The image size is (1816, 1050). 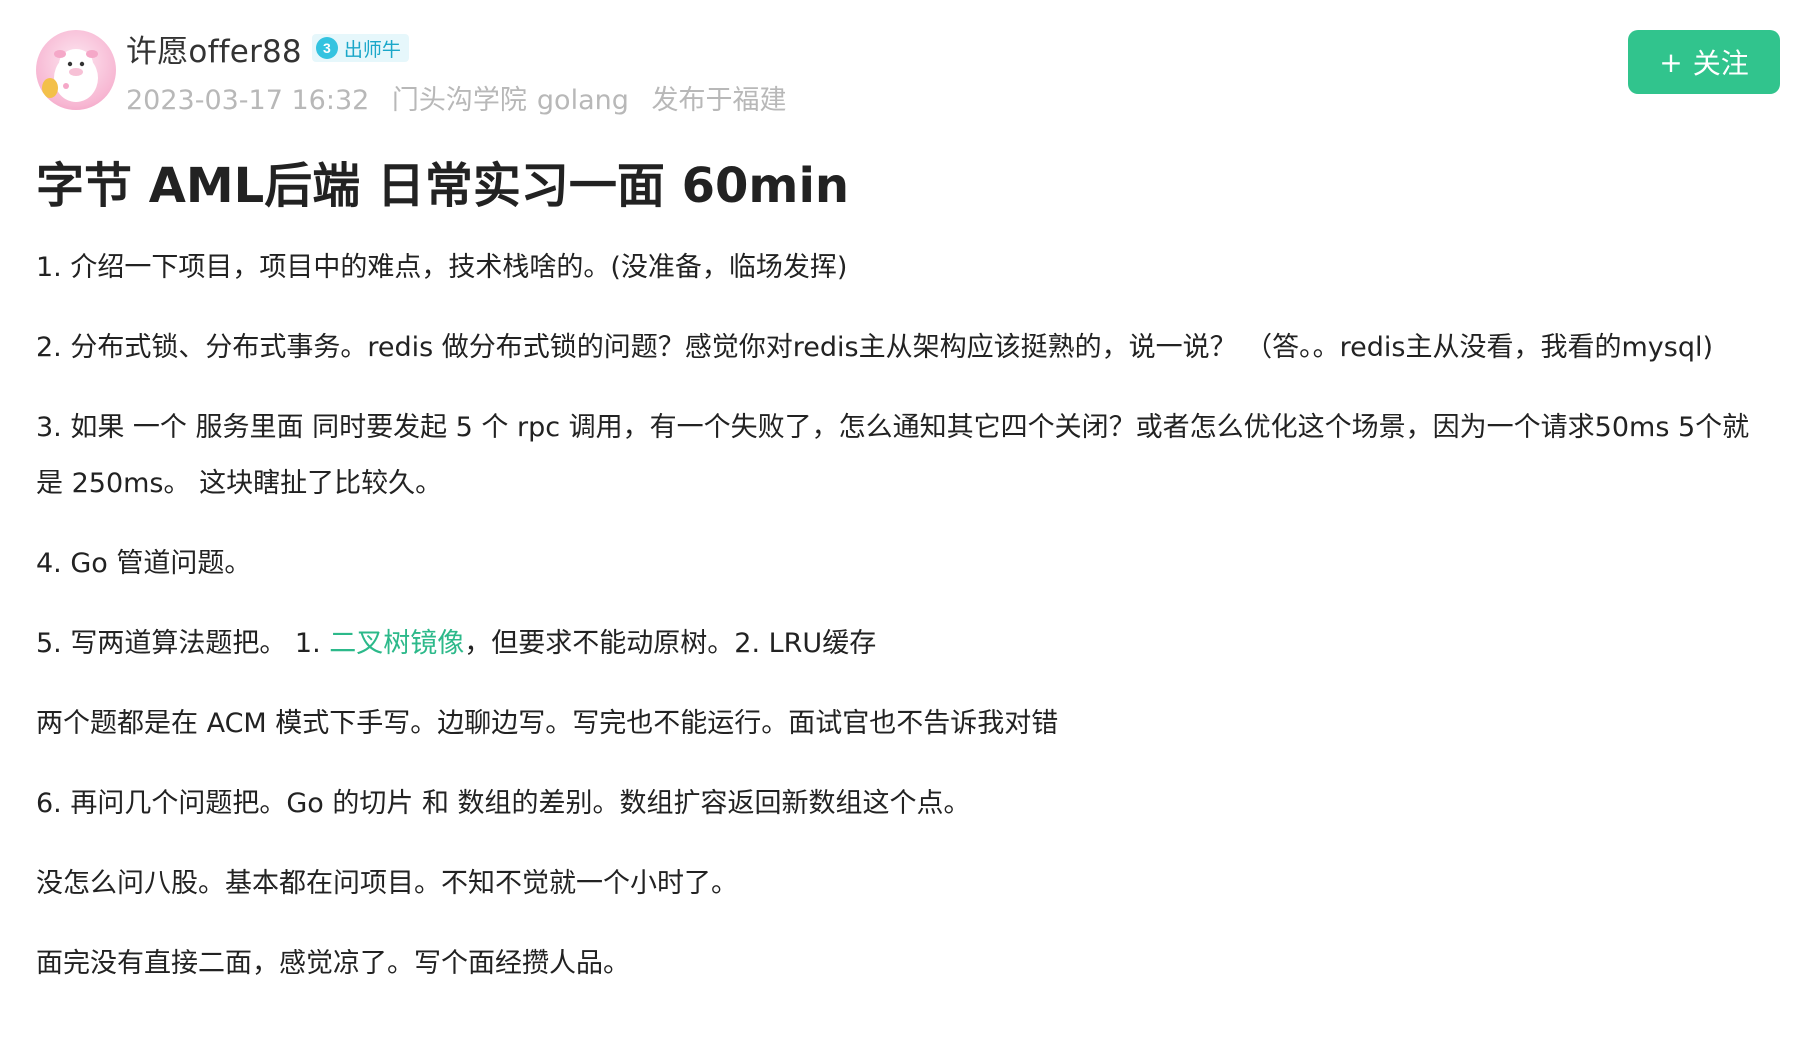 I want to click on binary-tree-mirror-link: 二叉树镜像, so click(x=396, y=643).